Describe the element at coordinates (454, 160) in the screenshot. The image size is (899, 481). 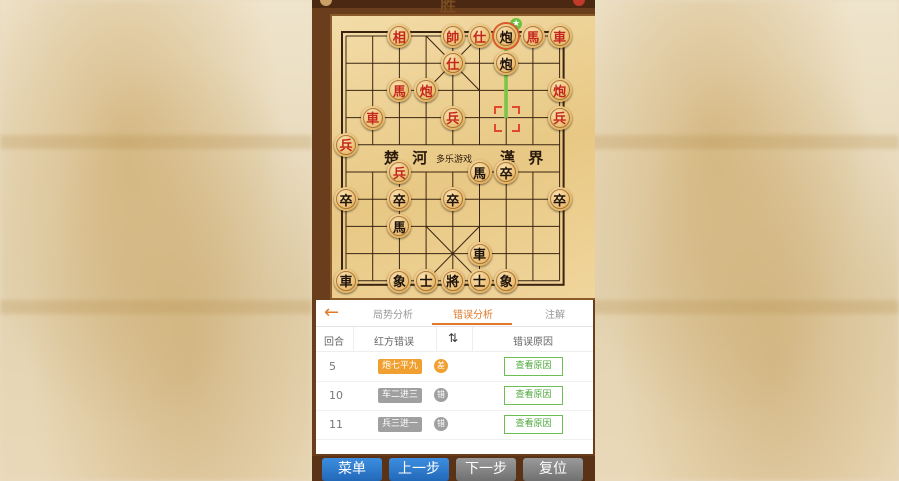
I see `watermark-label: 多乐游戏` at that location.